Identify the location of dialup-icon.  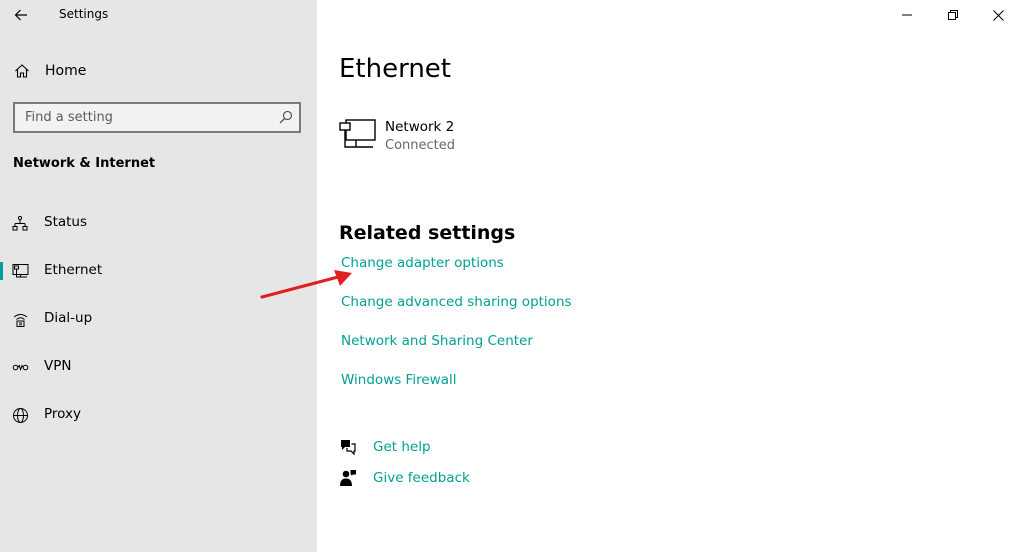
(20, 320).